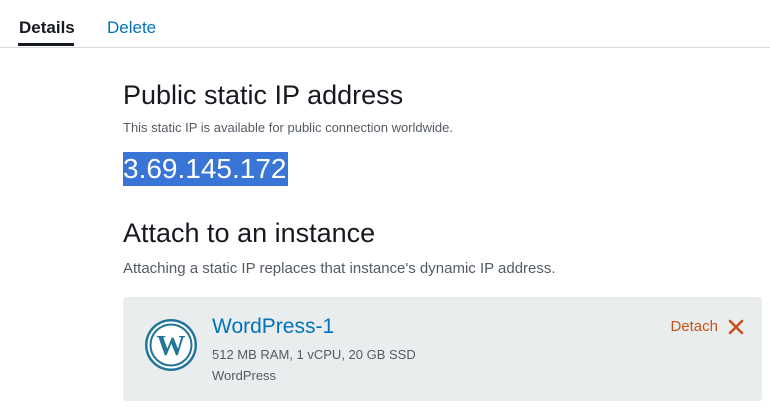 The image size is (770, 409). Describe the element at coordinates (385, 24) in the screenshot. I see `tab-bar: Details Delete` at that location.